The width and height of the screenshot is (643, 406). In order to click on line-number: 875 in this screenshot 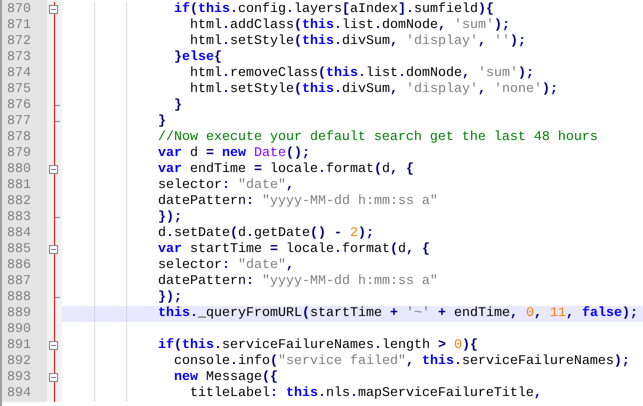, I will do `click(19, 90)`.